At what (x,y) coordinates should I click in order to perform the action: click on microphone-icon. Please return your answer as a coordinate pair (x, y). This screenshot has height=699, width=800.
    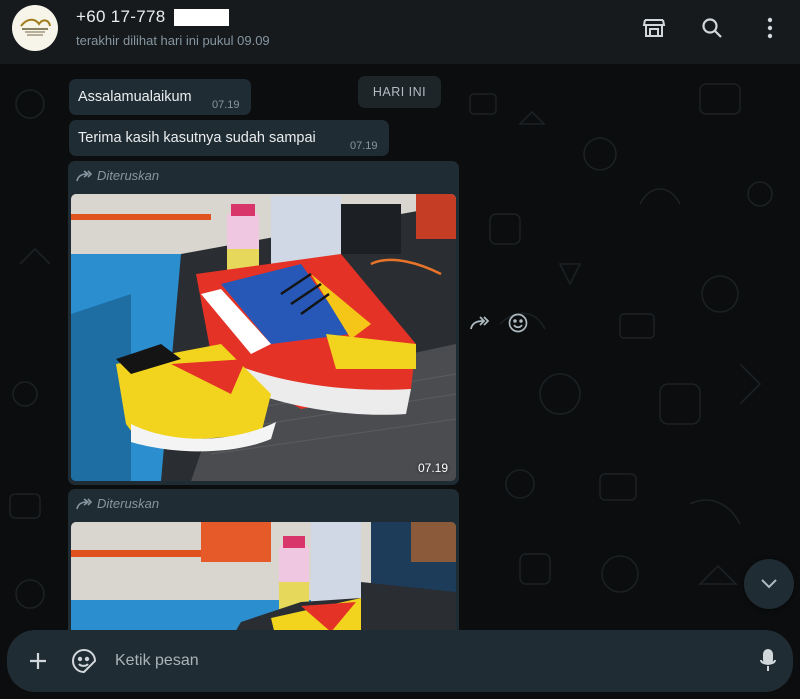
    Looking at the image, I should click on (768, 661).